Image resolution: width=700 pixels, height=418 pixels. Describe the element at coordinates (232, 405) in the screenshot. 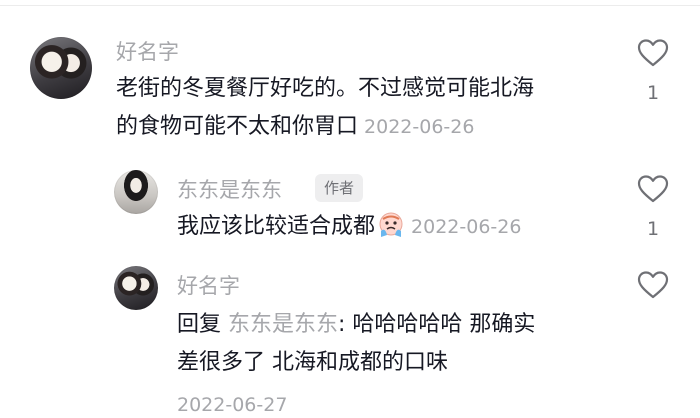

I see `comment-date: 2022-06-27` at that location.